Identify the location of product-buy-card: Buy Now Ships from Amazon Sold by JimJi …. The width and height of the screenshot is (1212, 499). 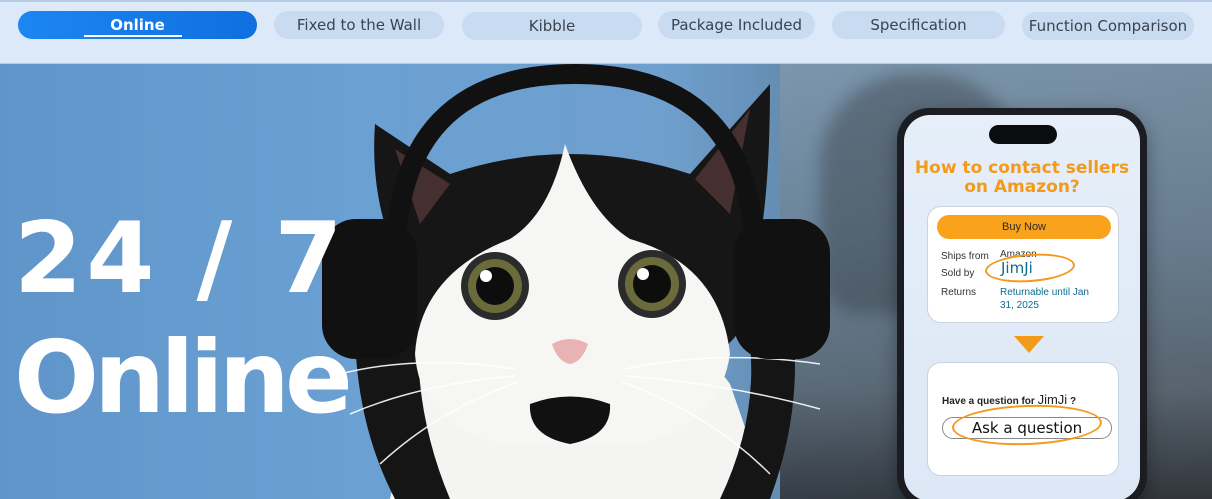
(1023, 264).